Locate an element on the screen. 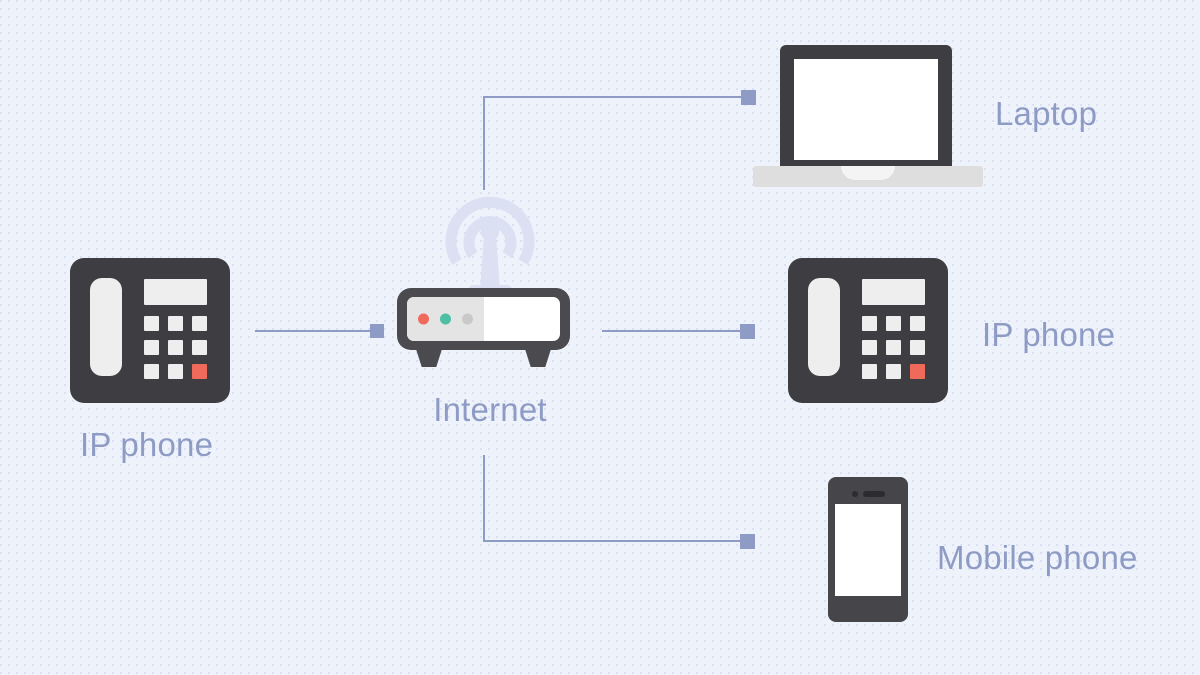 This screenshot has width=1200, height=675. power-led is located at coordinates (423, 319).